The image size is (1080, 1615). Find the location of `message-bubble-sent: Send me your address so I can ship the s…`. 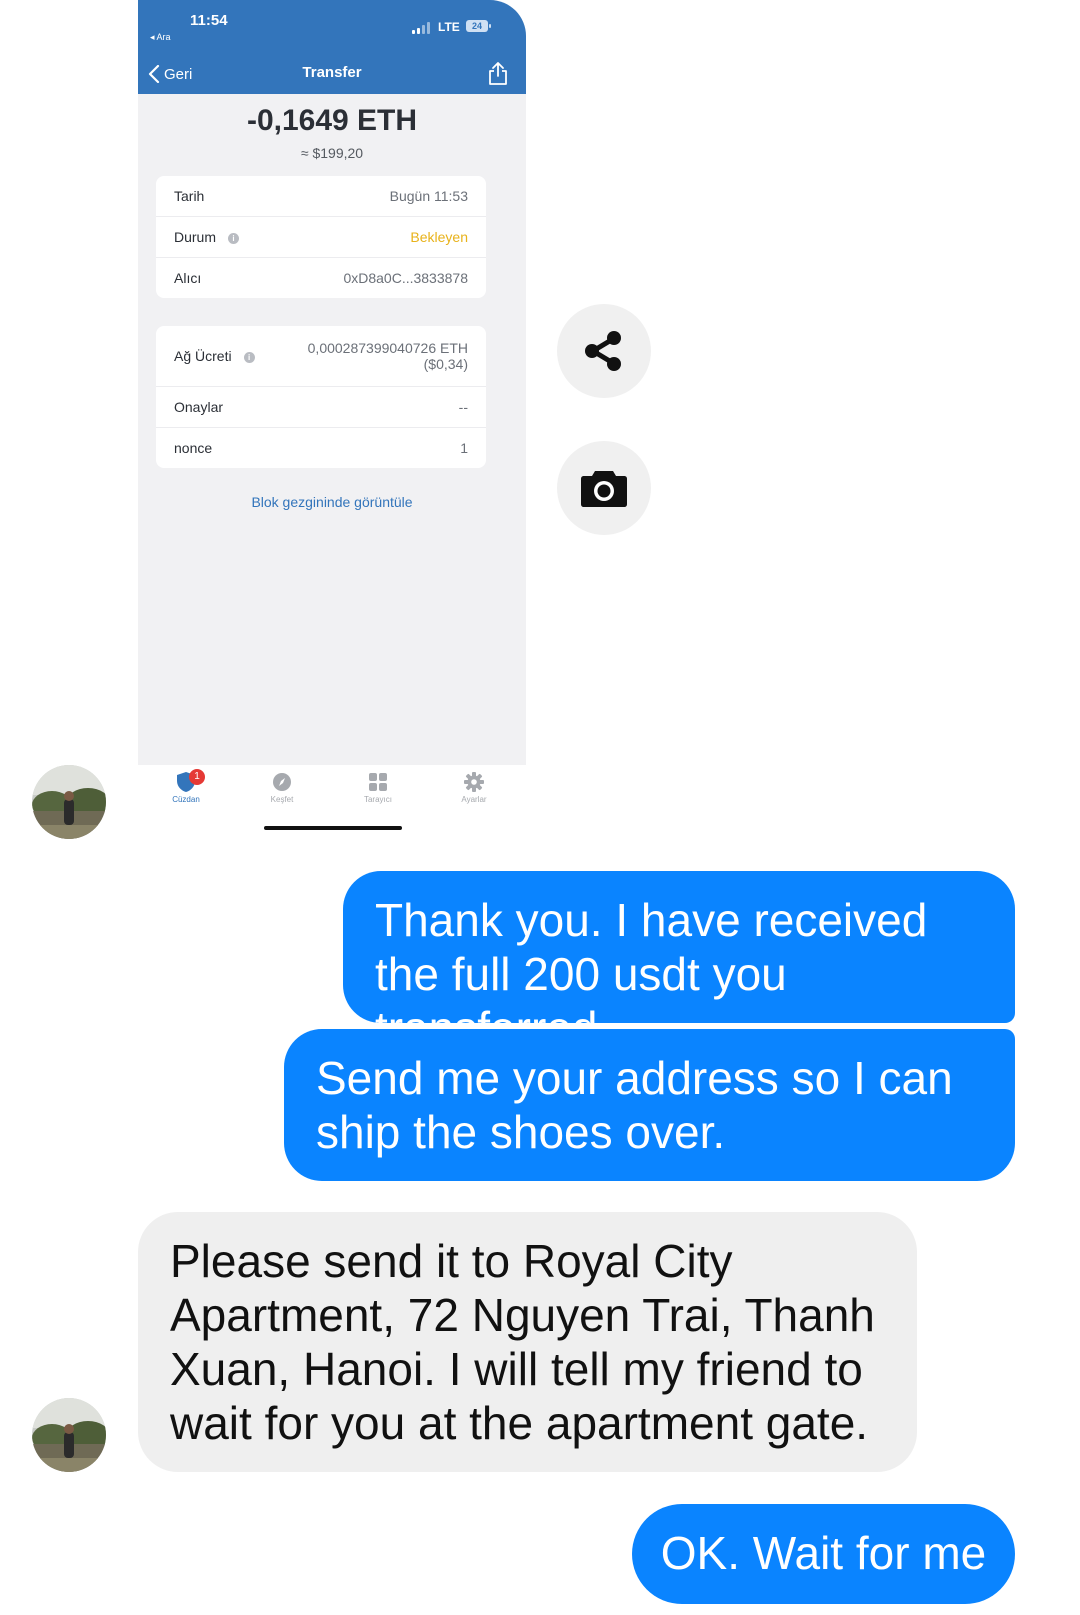

message-bubble-sent: Send me your address so I can ship the s… is located at coordinates (649, 1105).